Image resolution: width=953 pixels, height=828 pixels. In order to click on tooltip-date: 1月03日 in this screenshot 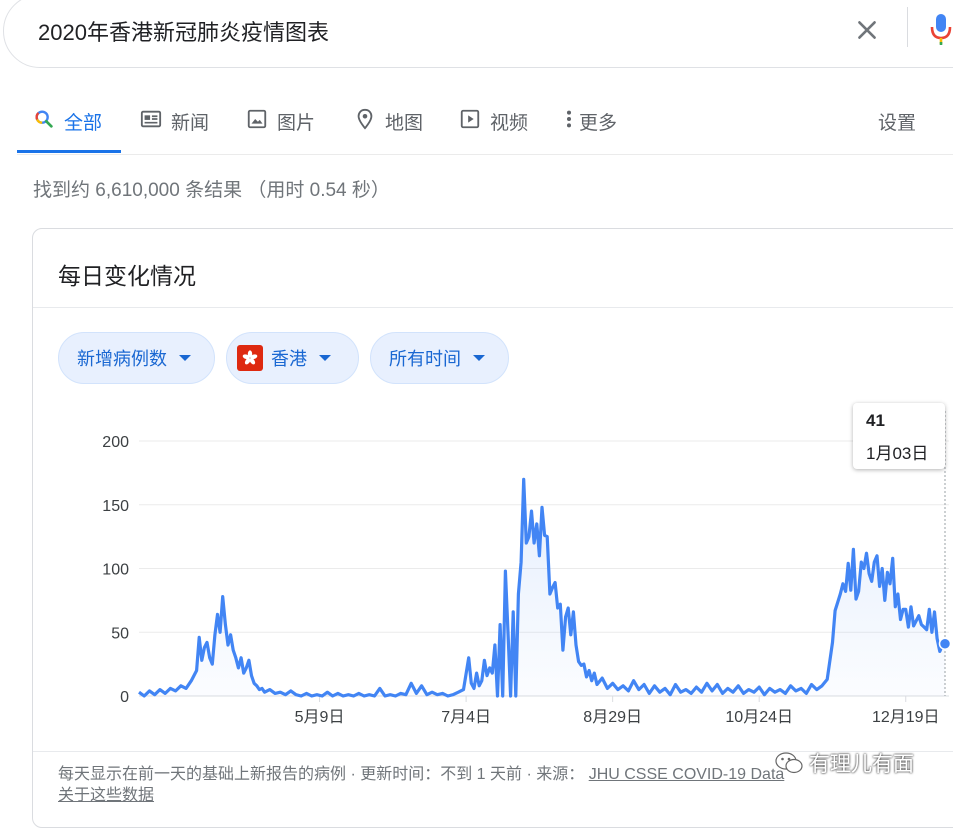, I will do `click(897, 453)`.